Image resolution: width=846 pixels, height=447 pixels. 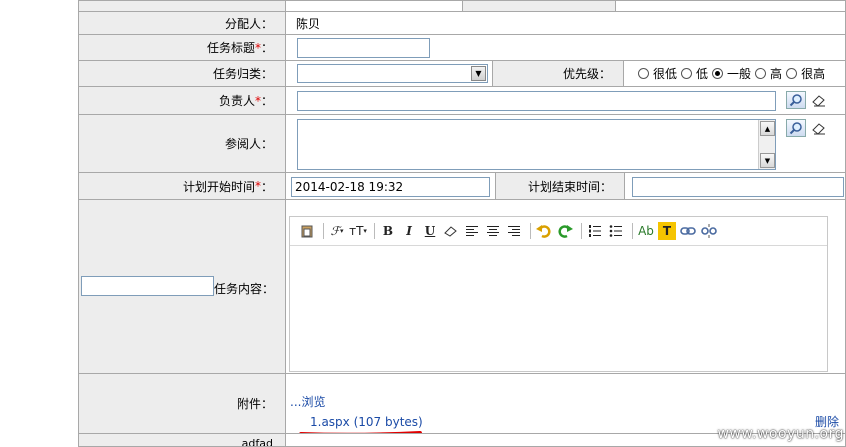 I want to click on priority-option-very-low: 很低, so click(x=657, y=73).